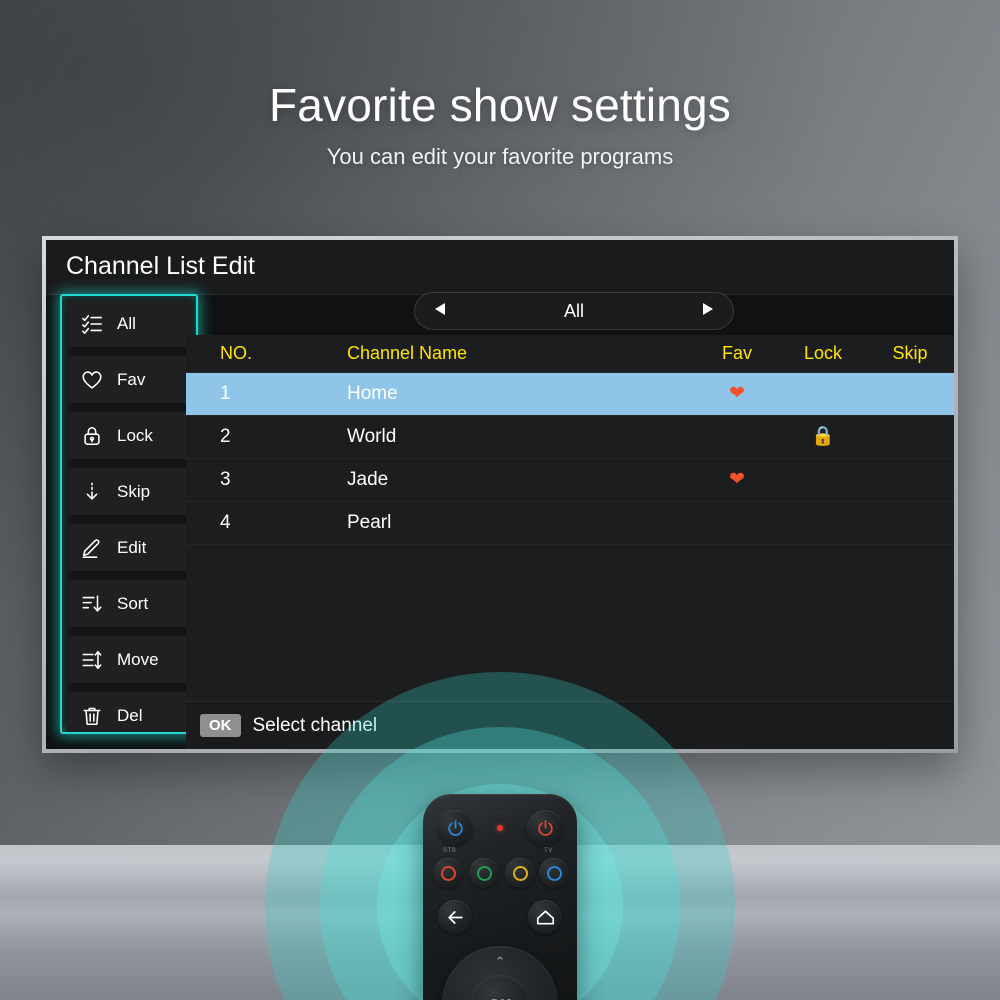 Image resolution: width=1000 pixels, height=1000 pixels. I want to click on column-header-name: Channel Name, so click(407, 353).